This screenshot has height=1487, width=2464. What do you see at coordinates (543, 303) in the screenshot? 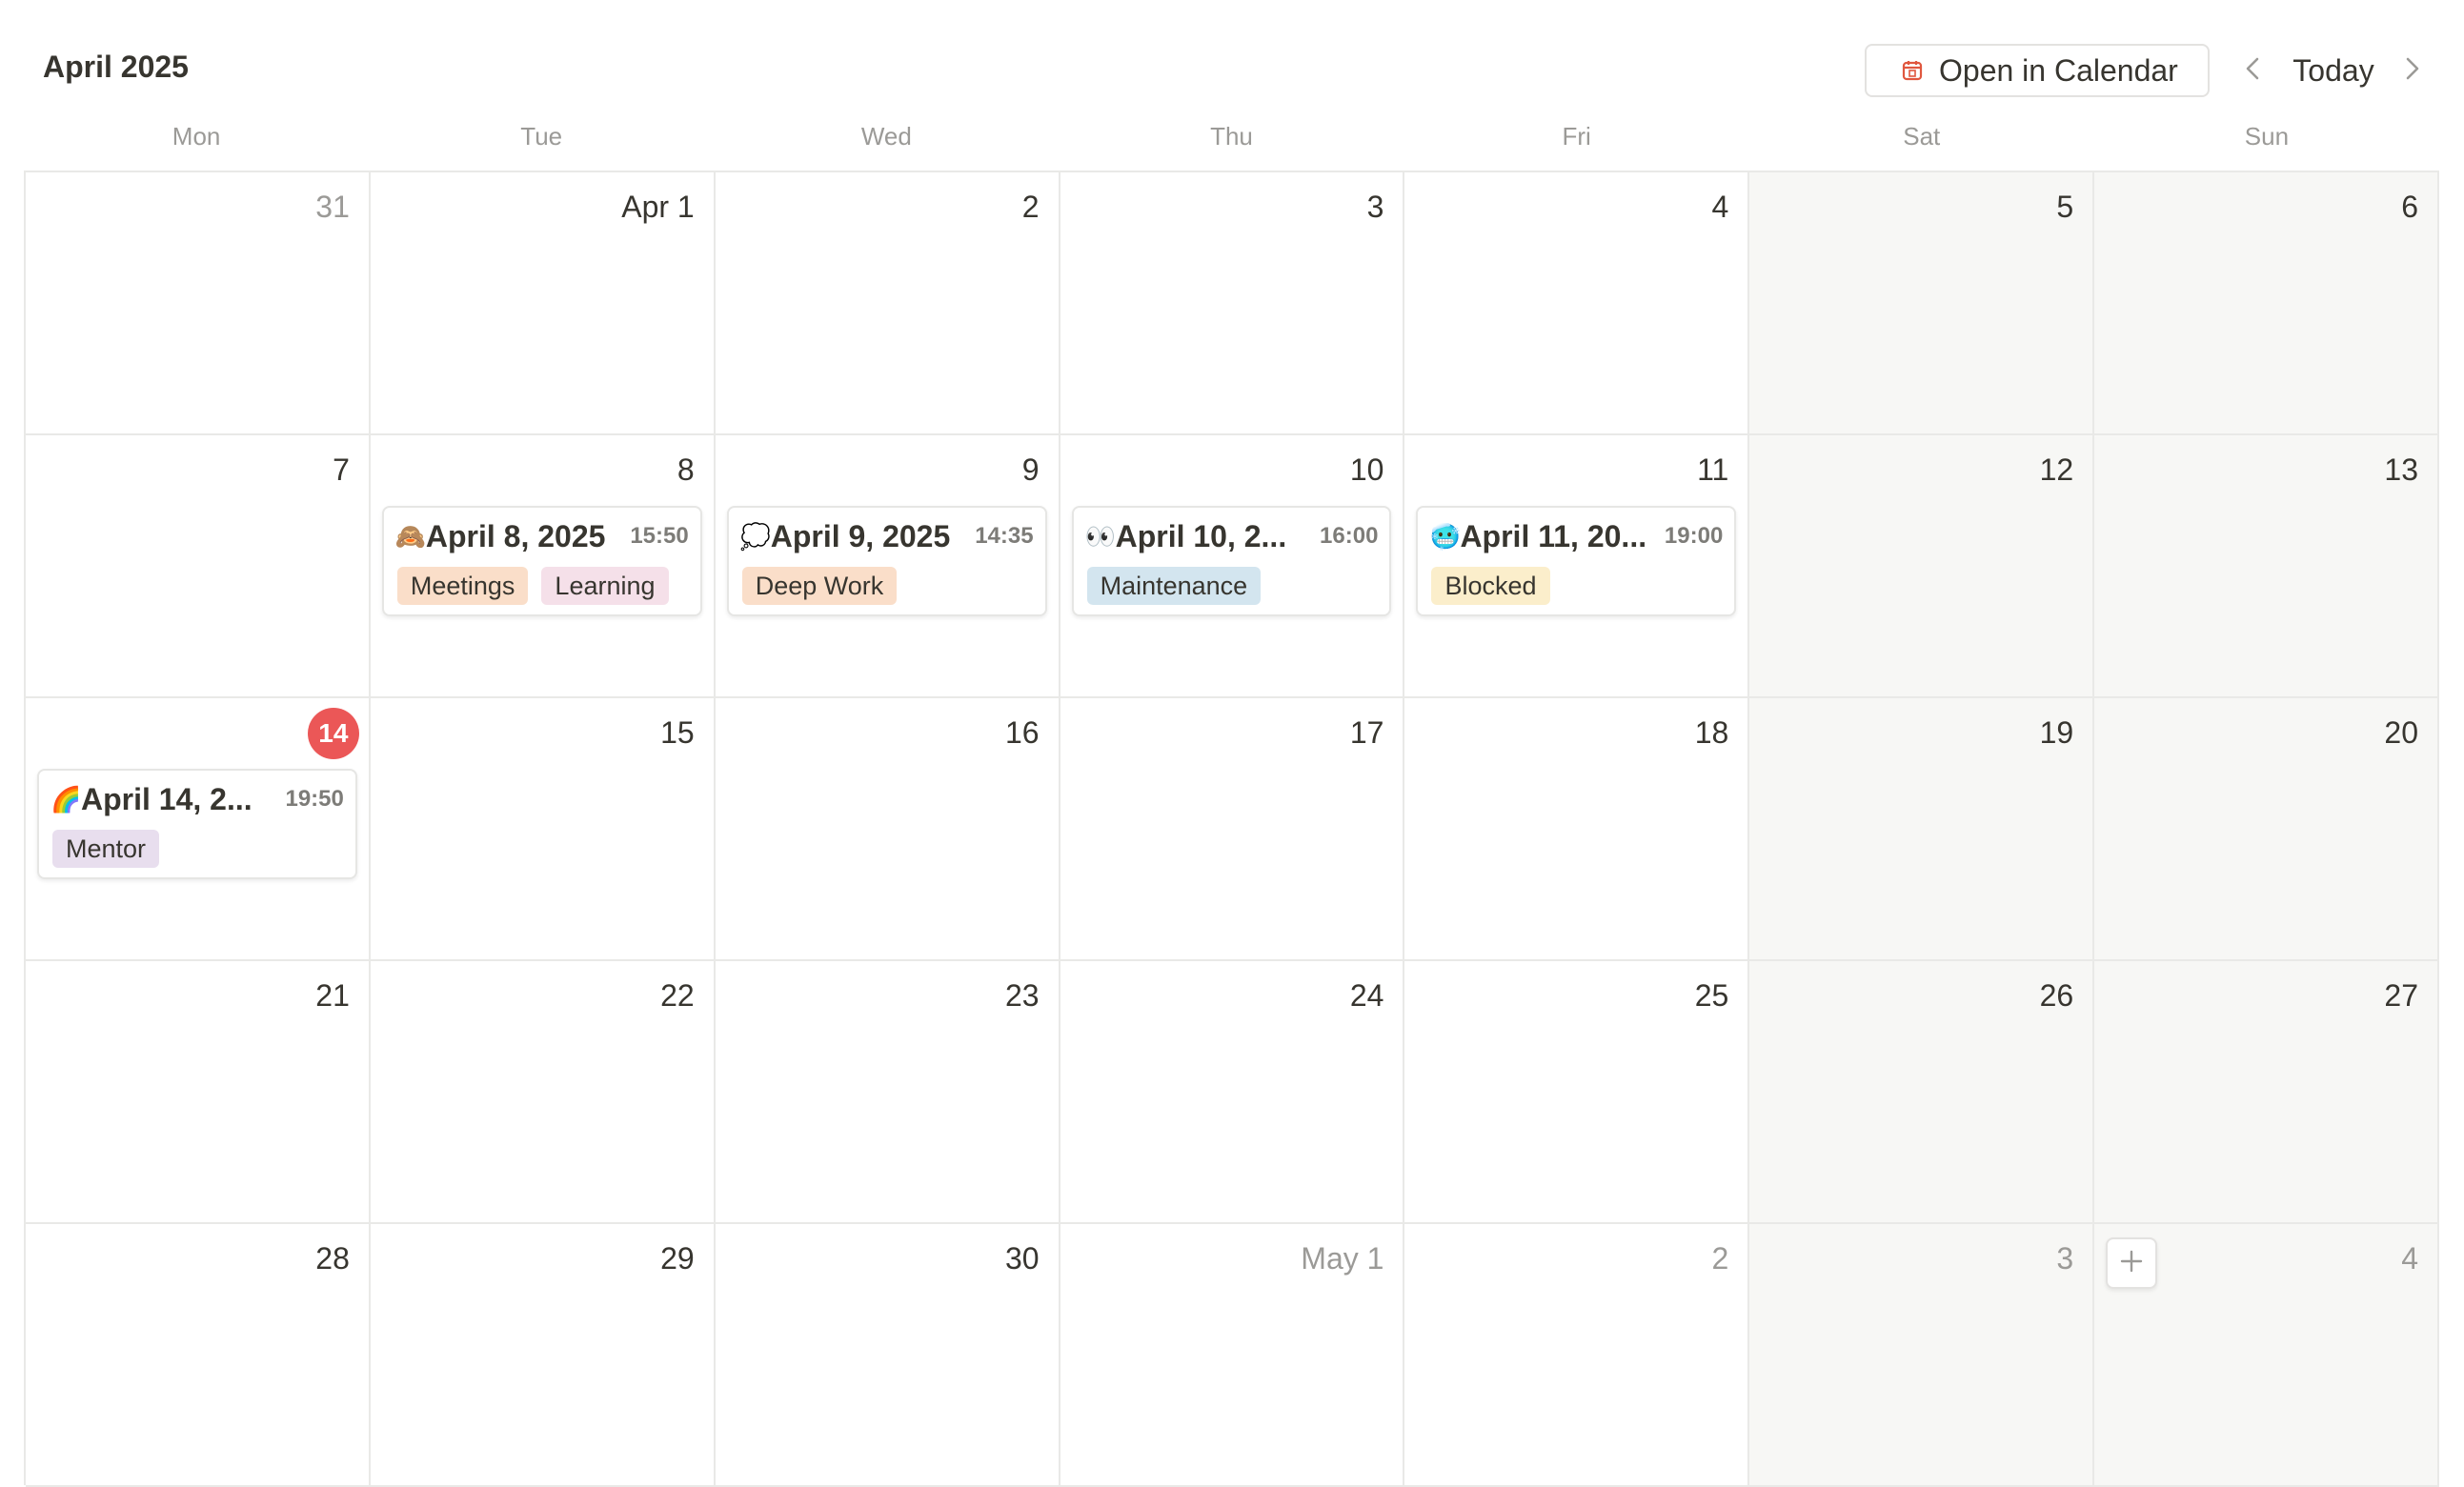
I see `day-cell: Apr 1` at bounding box center [543, 303].